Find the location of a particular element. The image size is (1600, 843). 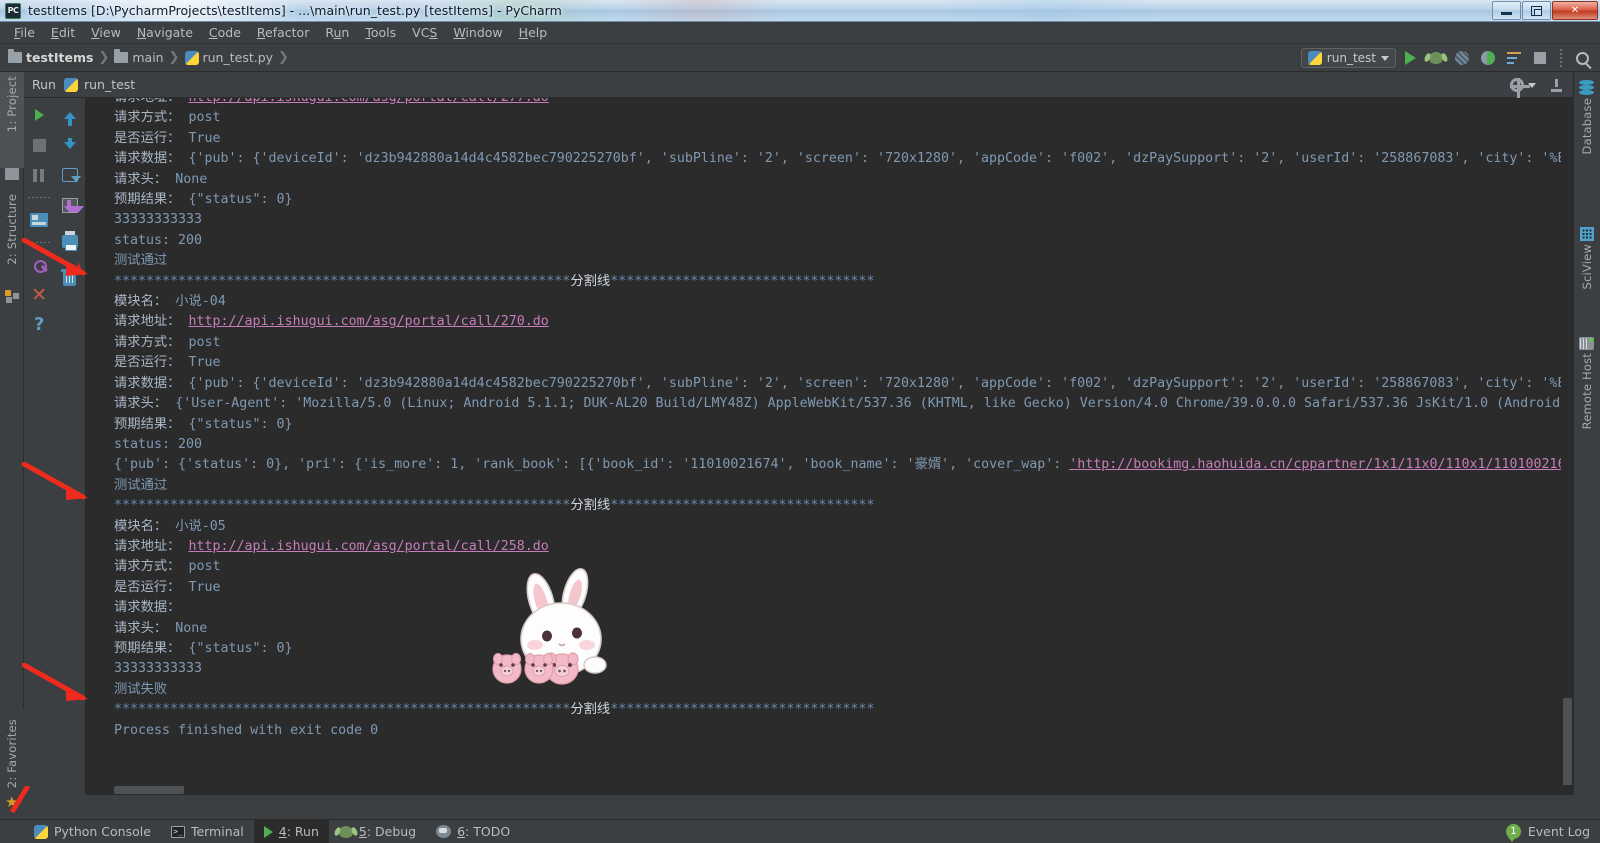

status-item-label: Python Console is located at coordinates (102, 831).